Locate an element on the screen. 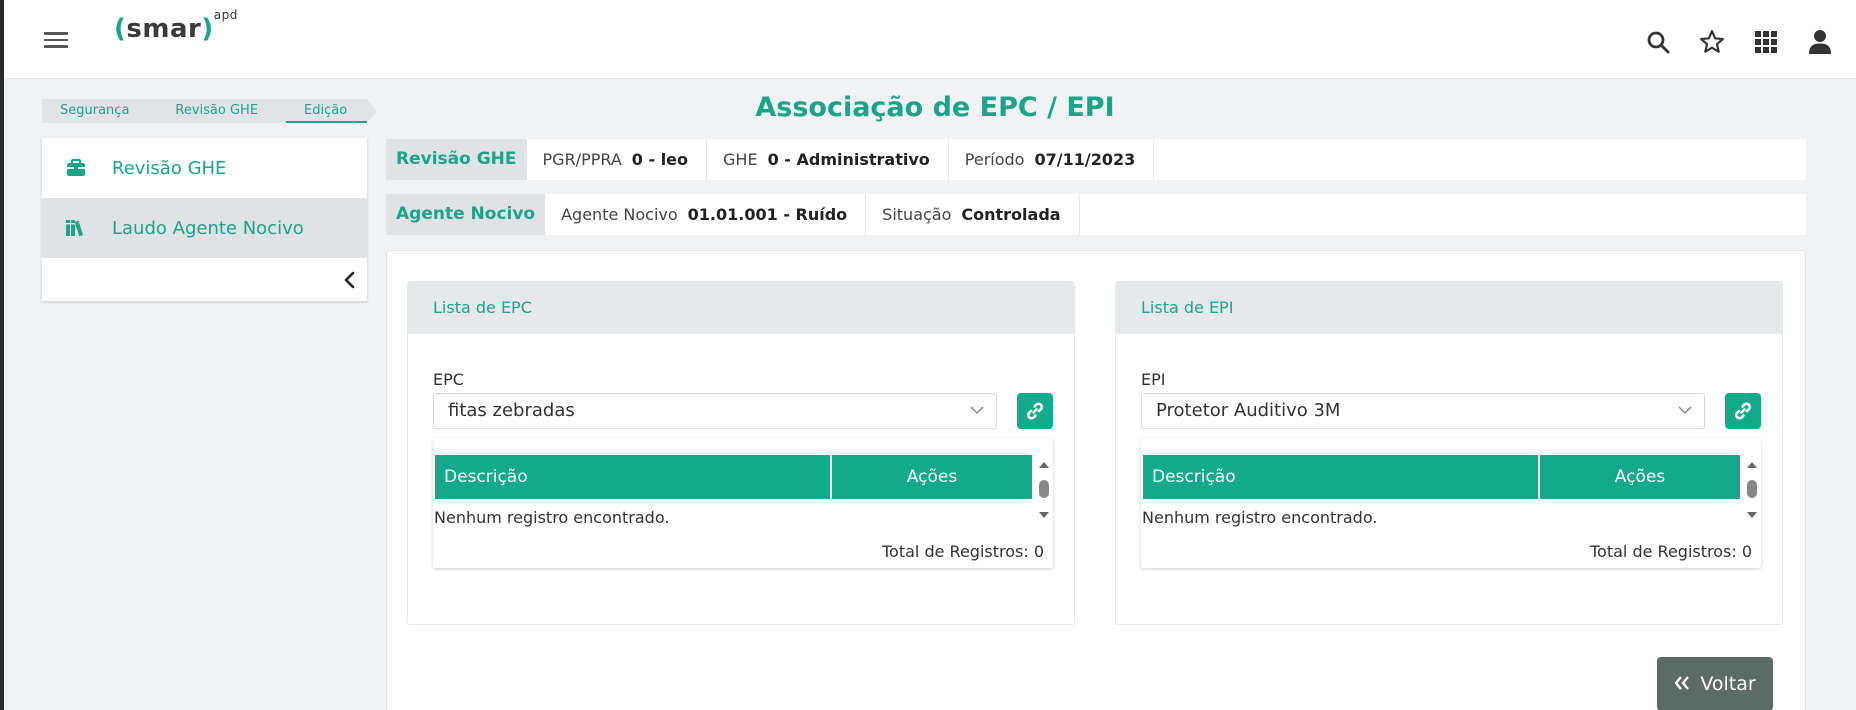 The image size is (1856, 710). apps-grid-icon is located at coordinates (1766, 42).